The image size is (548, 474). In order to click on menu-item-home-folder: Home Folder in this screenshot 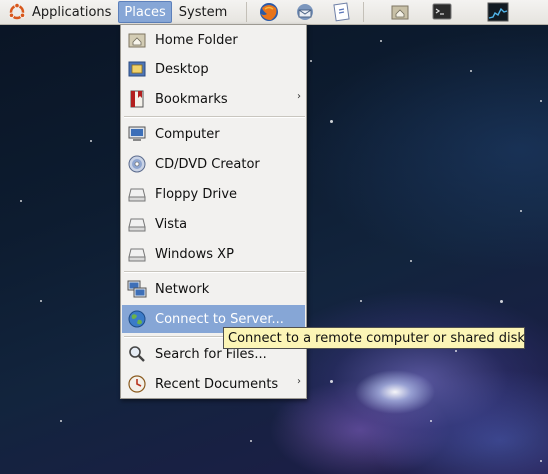, I will do `click(213, 40)`.